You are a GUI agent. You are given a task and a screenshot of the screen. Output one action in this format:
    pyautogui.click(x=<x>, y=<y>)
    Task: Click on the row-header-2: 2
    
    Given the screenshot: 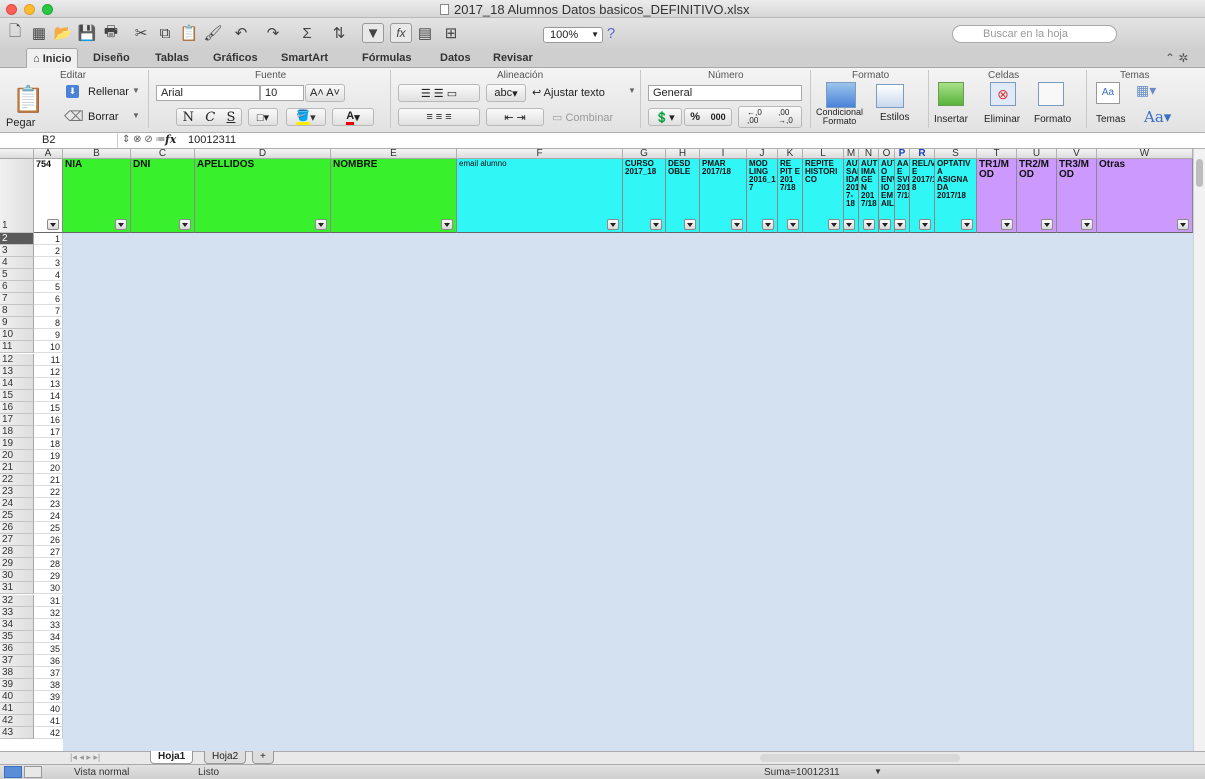 What is the action you would take?
    pyautogui.click(x=17, y=239)
    